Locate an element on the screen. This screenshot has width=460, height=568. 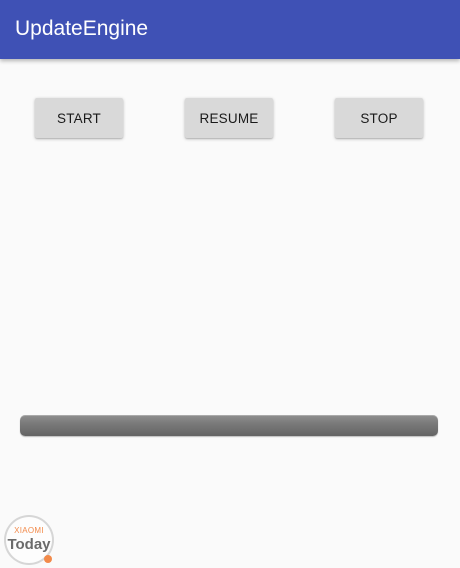
start-button-label: START is located at coordinates (78, 118).